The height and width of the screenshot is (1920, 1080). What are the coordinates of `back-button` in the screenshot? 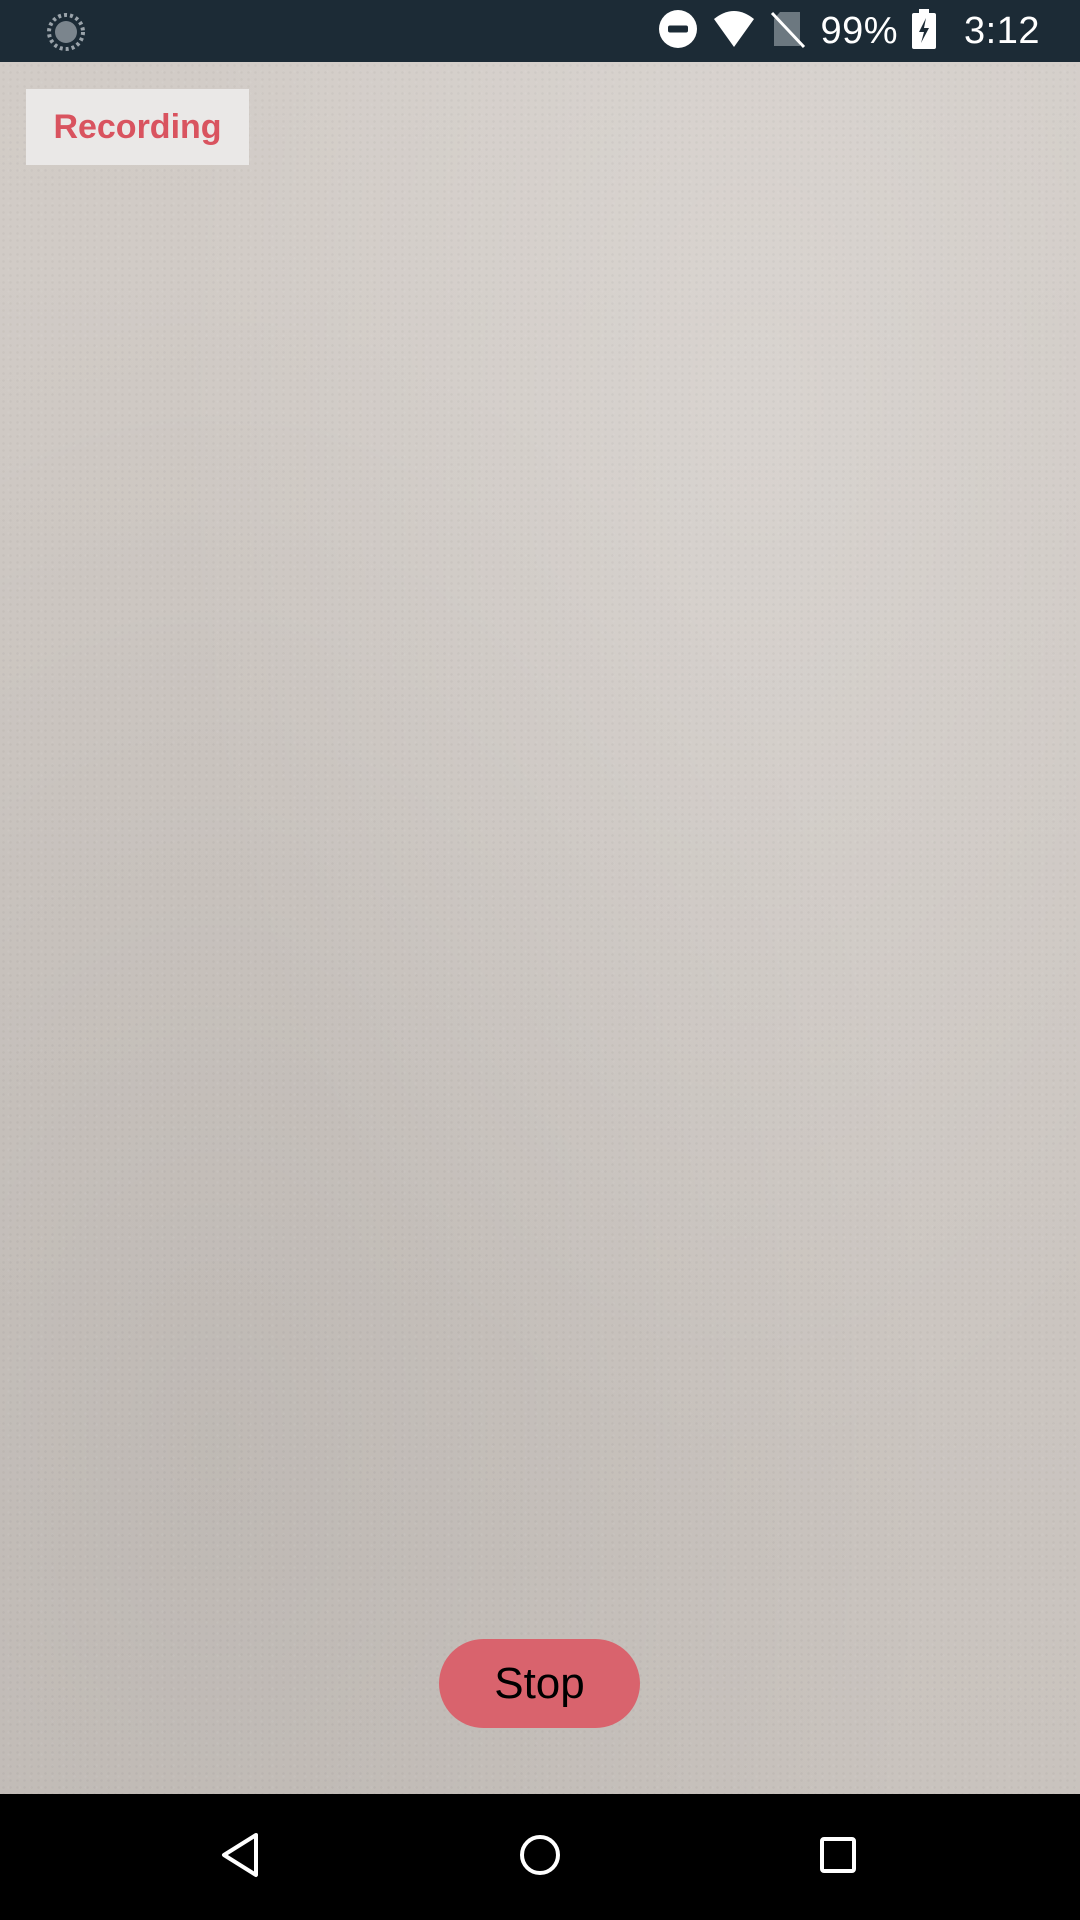 It's located at (240, 1857).